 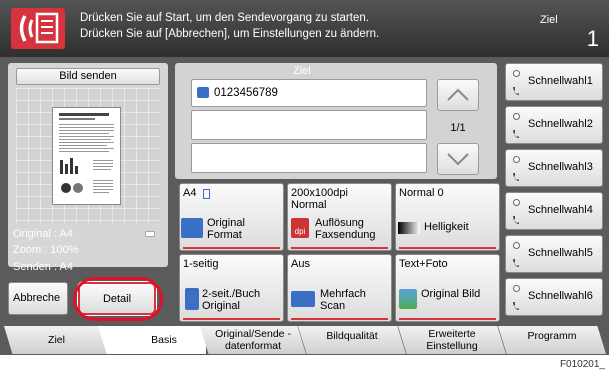 I want to click on tab-basis: Basis, so click(x=152, y=340).